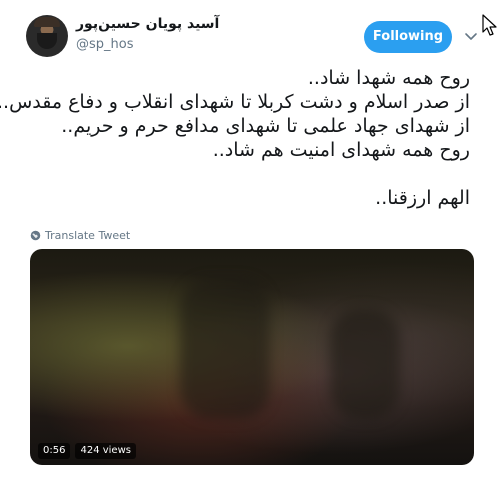 This screenshot has height=504, width=502. I want to click on avatar-hat, so click(47, 22).